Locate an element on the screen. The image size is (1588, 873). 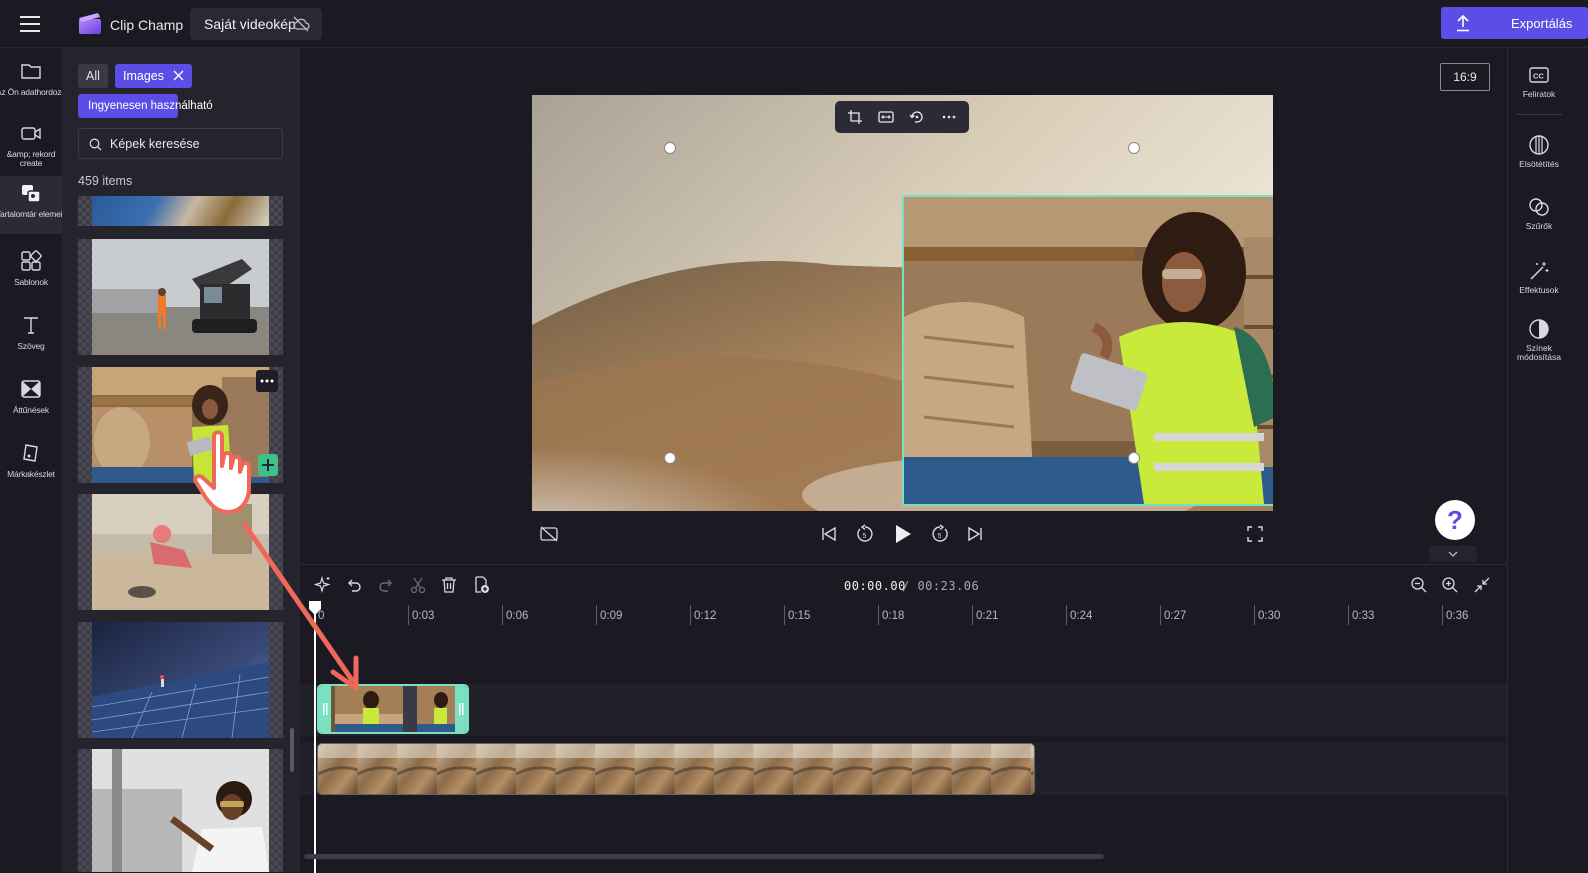
lab-scientist-photo is located at coordinates (180, 810).